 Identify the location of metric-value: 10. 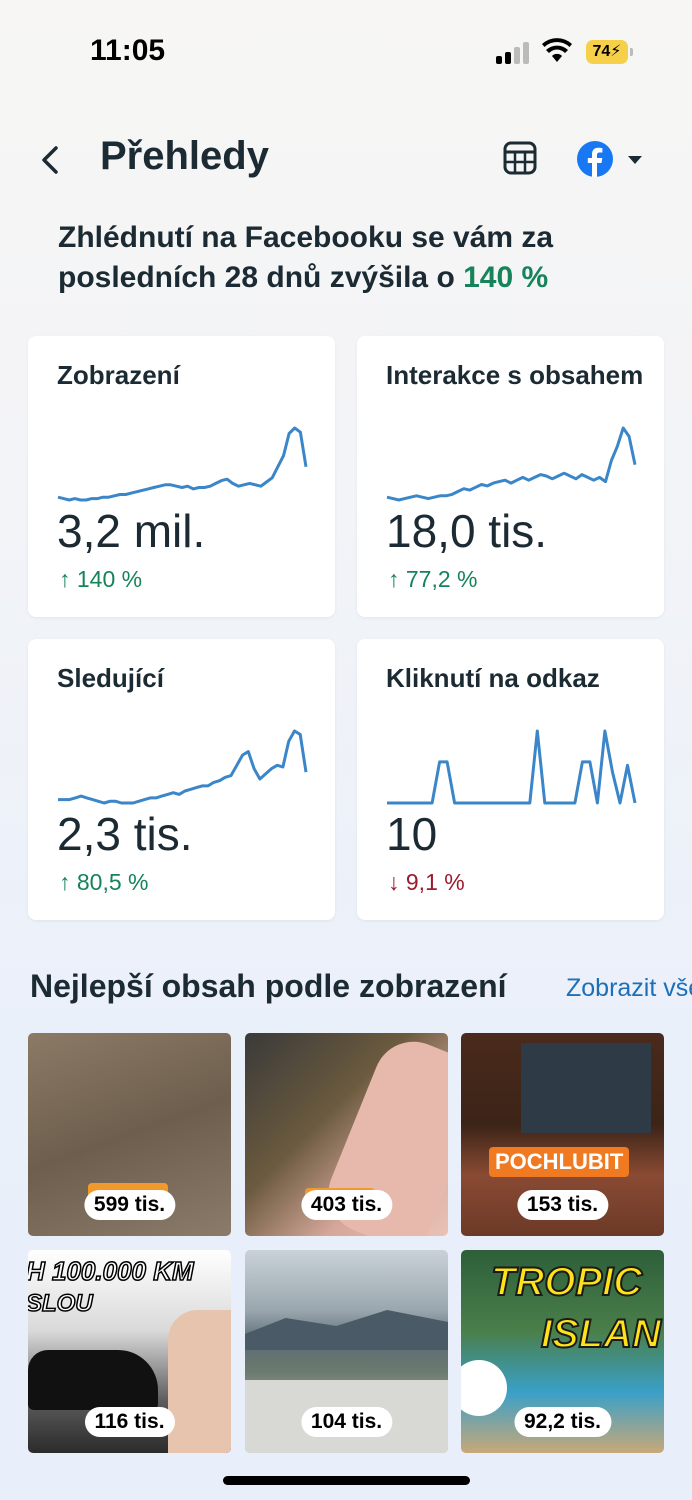
(412, 834).